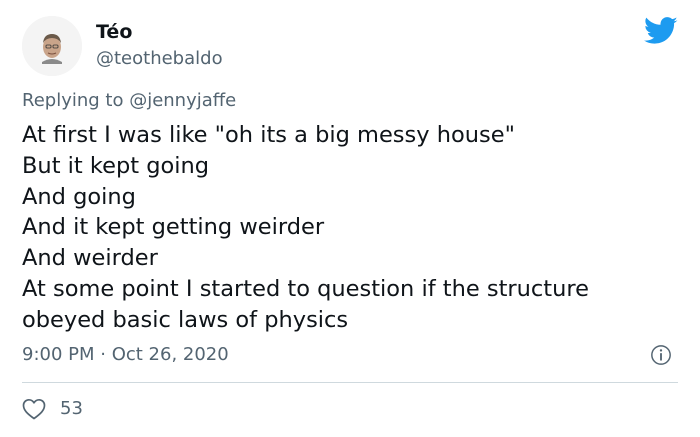 Image resolution: width=700 pixels, height=437 pixels. What do you see at coordinates (661, 31) in the screenshot?
I see `twitter-bird-icon` at bounding box center [661, 31].